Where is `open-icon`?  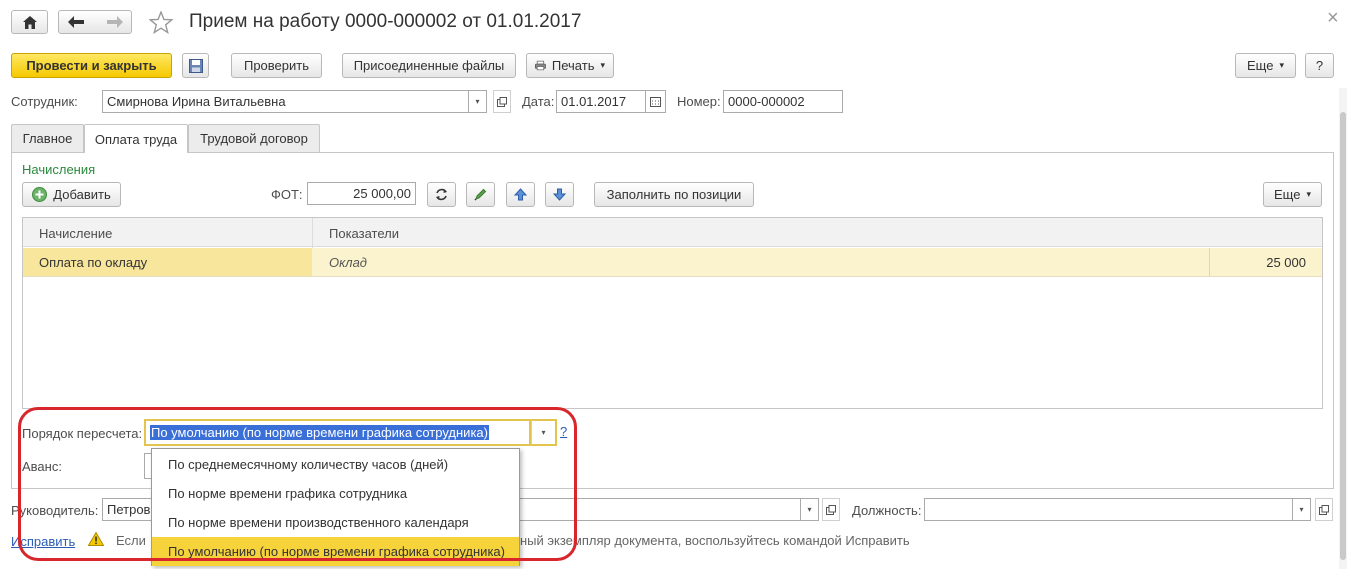 open-icon is located at coordinates (1324, 509).